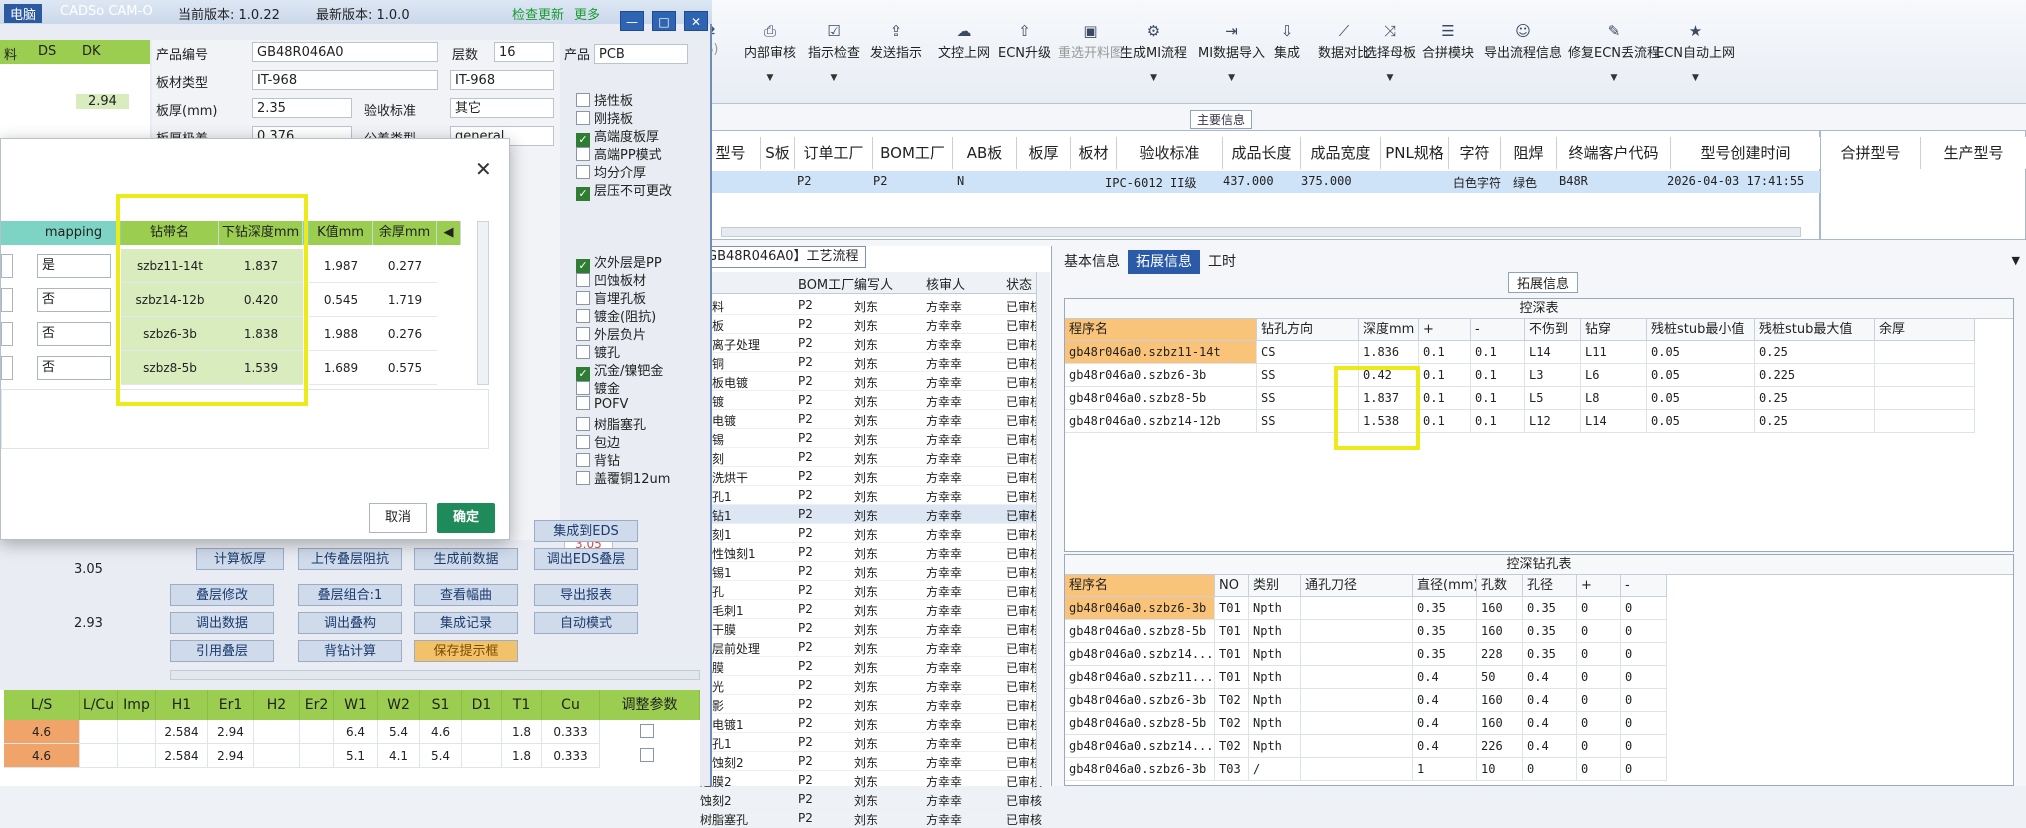 The width and height of the screenshot is (2026, 828). I want to click on minimize-button: —, so click(632, 21).